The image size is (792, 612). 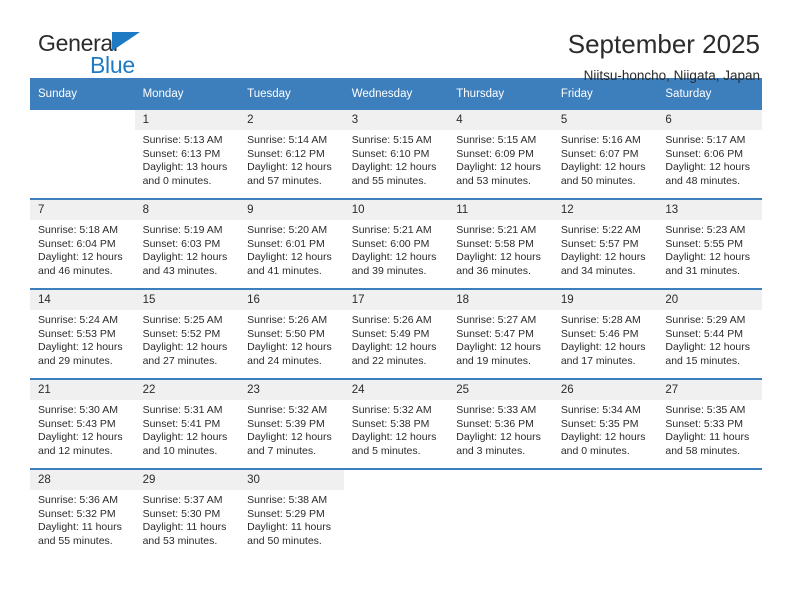 What do you see at coordinates (286, 423) in the screenshot?
I see `sunset-text: Sunset: 5:39 PM` at bounding box center [286, 423].